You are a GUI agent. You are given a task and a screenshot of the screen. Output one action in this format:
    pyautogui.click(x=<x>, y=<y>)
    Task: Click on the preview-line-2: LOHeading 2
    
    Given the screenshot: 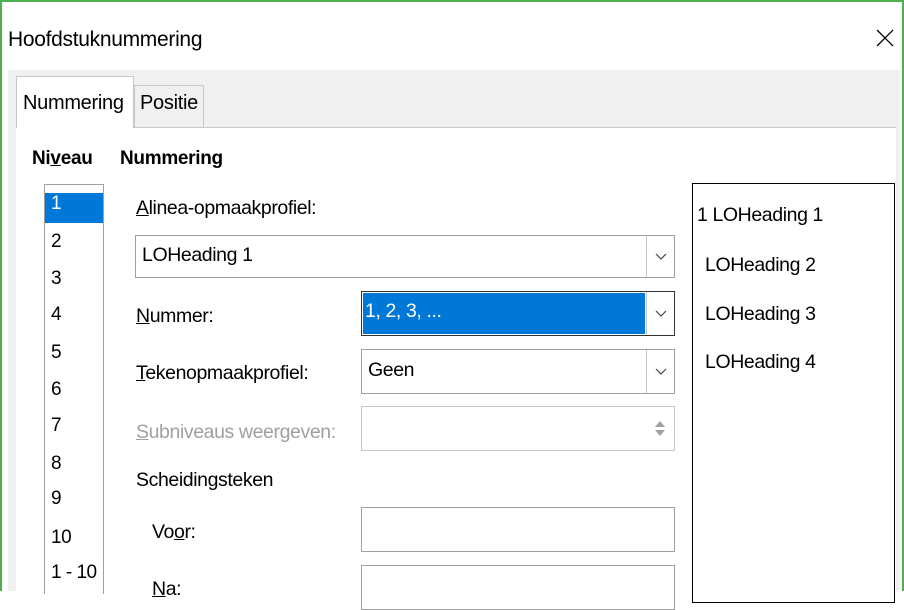 What is the action you would take?
    pyautogui.click(x=760, y=265)
    